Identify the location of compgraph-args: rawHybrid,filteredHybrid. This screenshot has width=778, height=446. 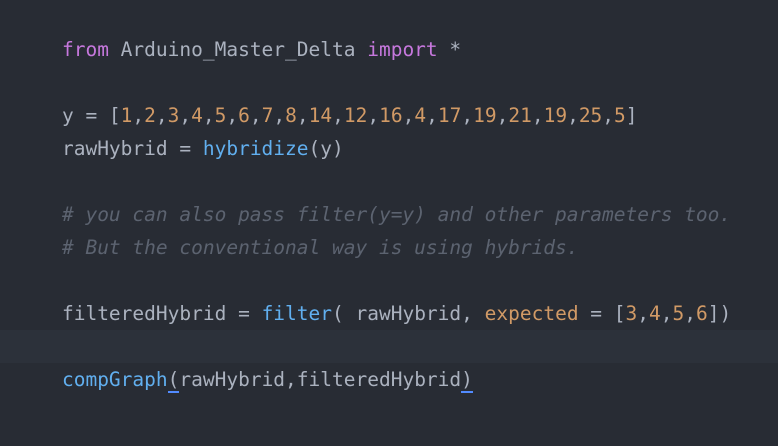
(320, 379).